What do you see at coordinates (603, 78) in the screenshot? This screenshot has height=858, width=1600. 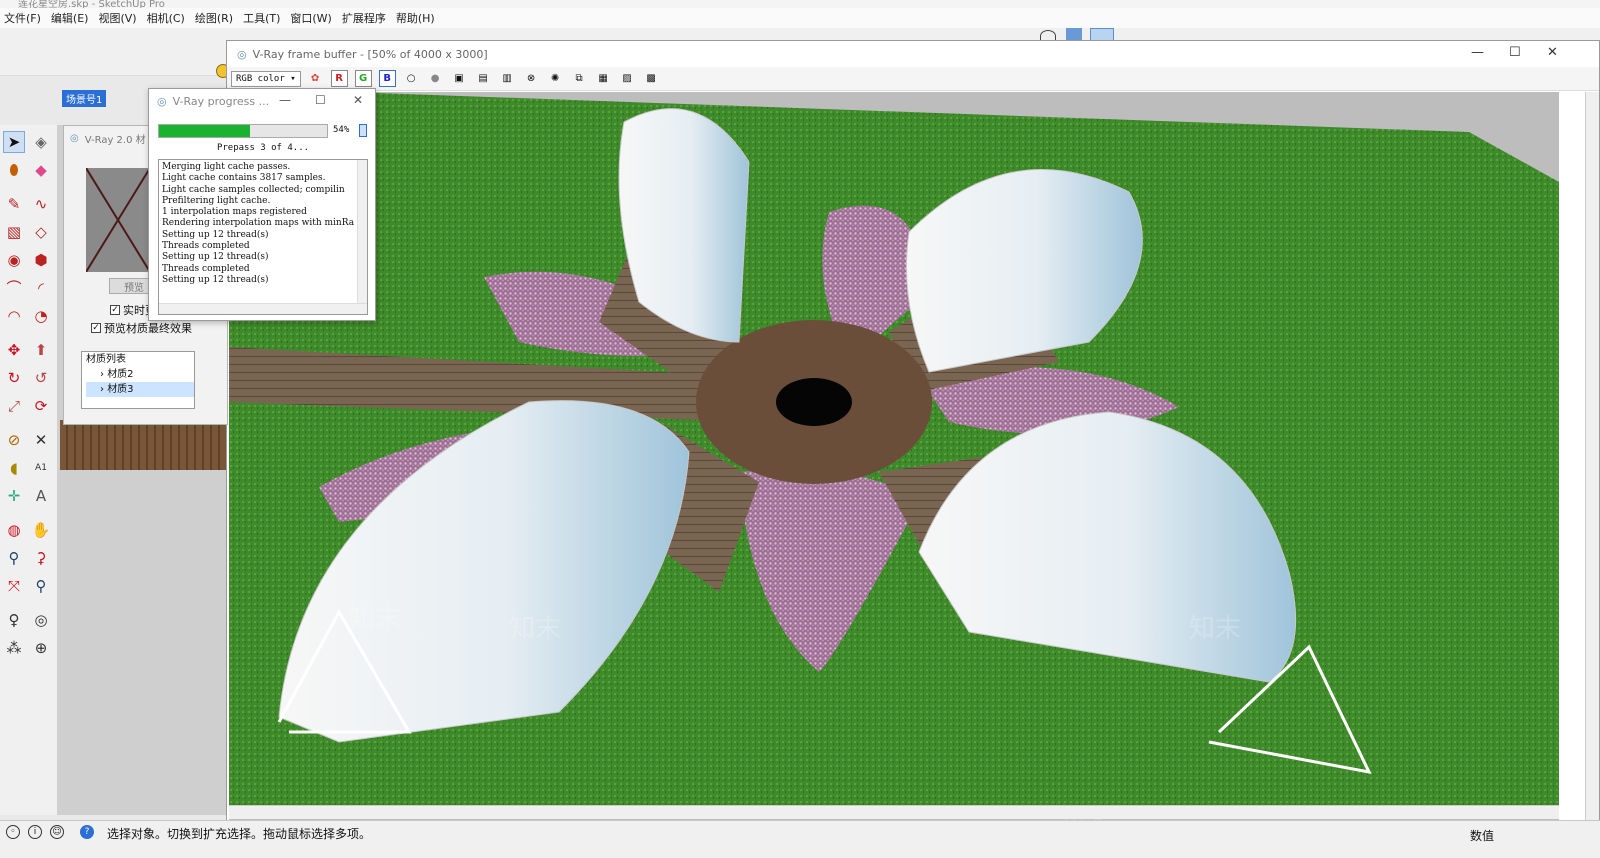 I see `region-render-icon: ▦` at bounding box center [603, 78].